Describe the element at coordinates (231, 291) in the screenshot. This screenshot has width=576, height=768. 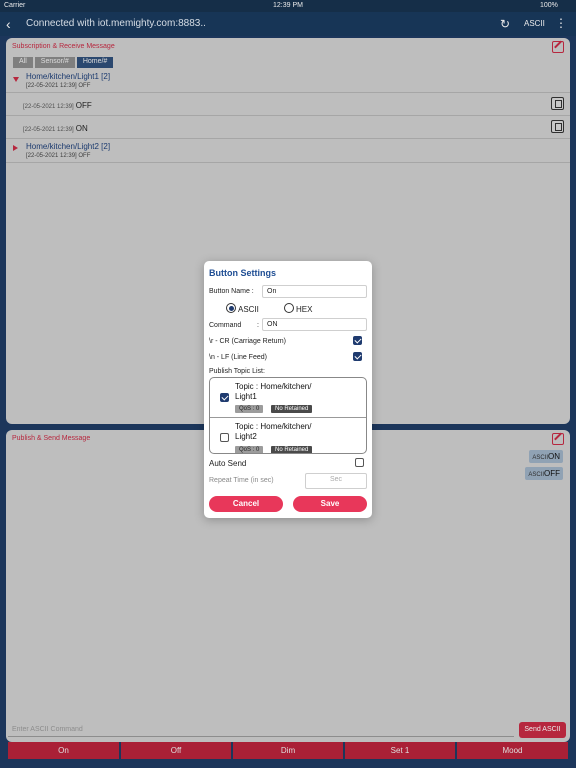
I see `button-name-label: Button Name :` at that location.